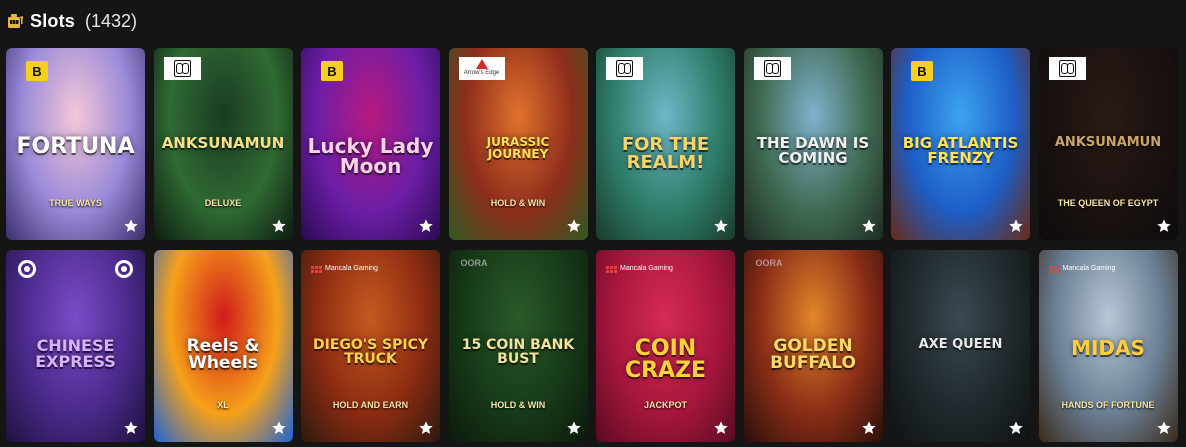  I want to click on game-title: FOR THE REALM!, so click(665, 154).